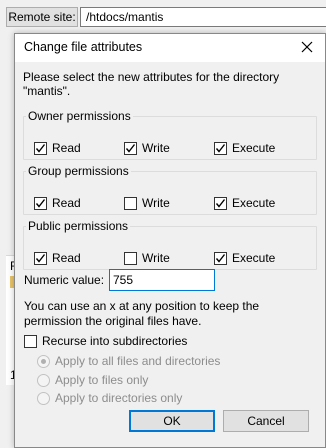 Image resolution: width=326 pixels, height=448 pixels. What do you see at coordinates (30, 341) in the screenshot?
I see `recurse-checkbox-box` at bounding box center [30, 341].